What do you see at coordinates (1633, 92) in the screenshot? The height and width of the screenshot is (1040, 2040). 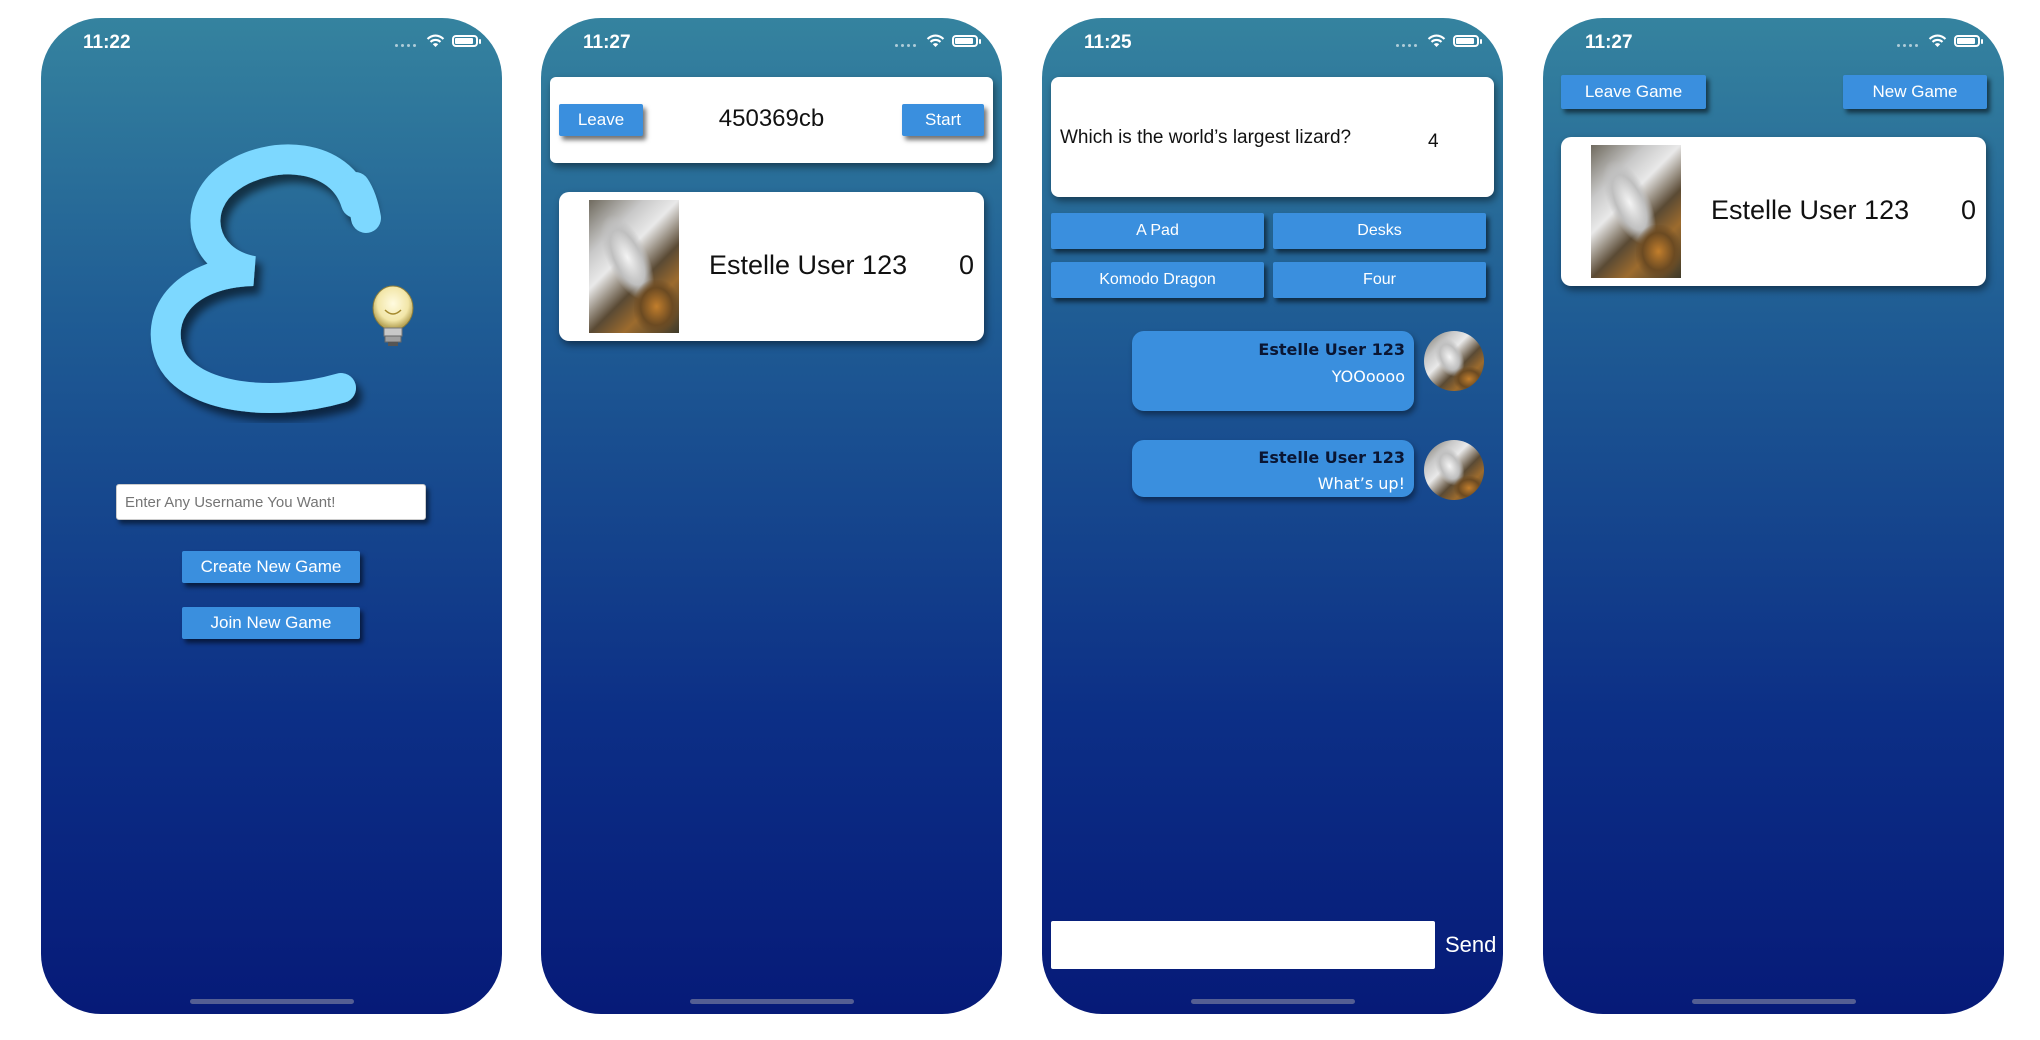 I see `leave-game-button: Leave Game` at bounding box center [1633, 92].